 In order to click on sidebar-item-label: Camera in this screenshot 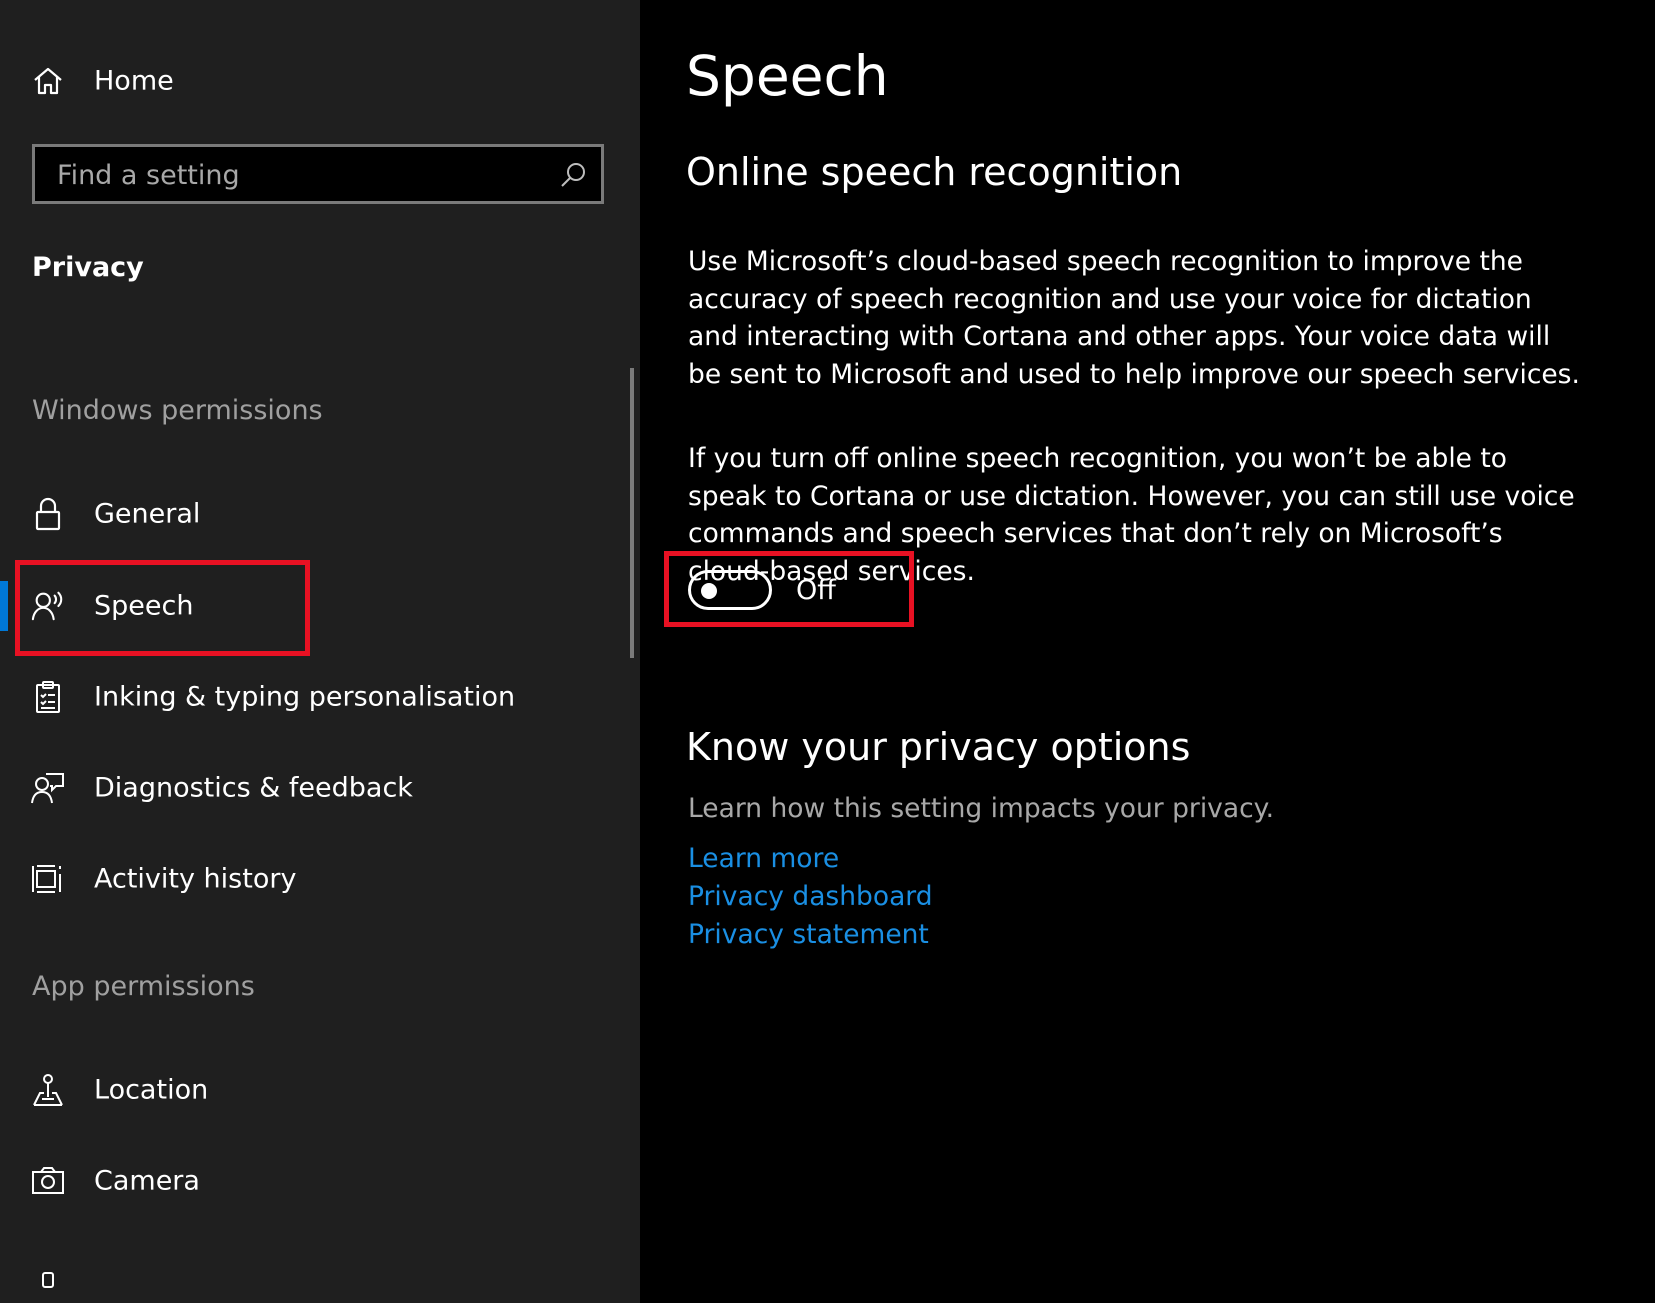, I will do `click(147, 1181)`.